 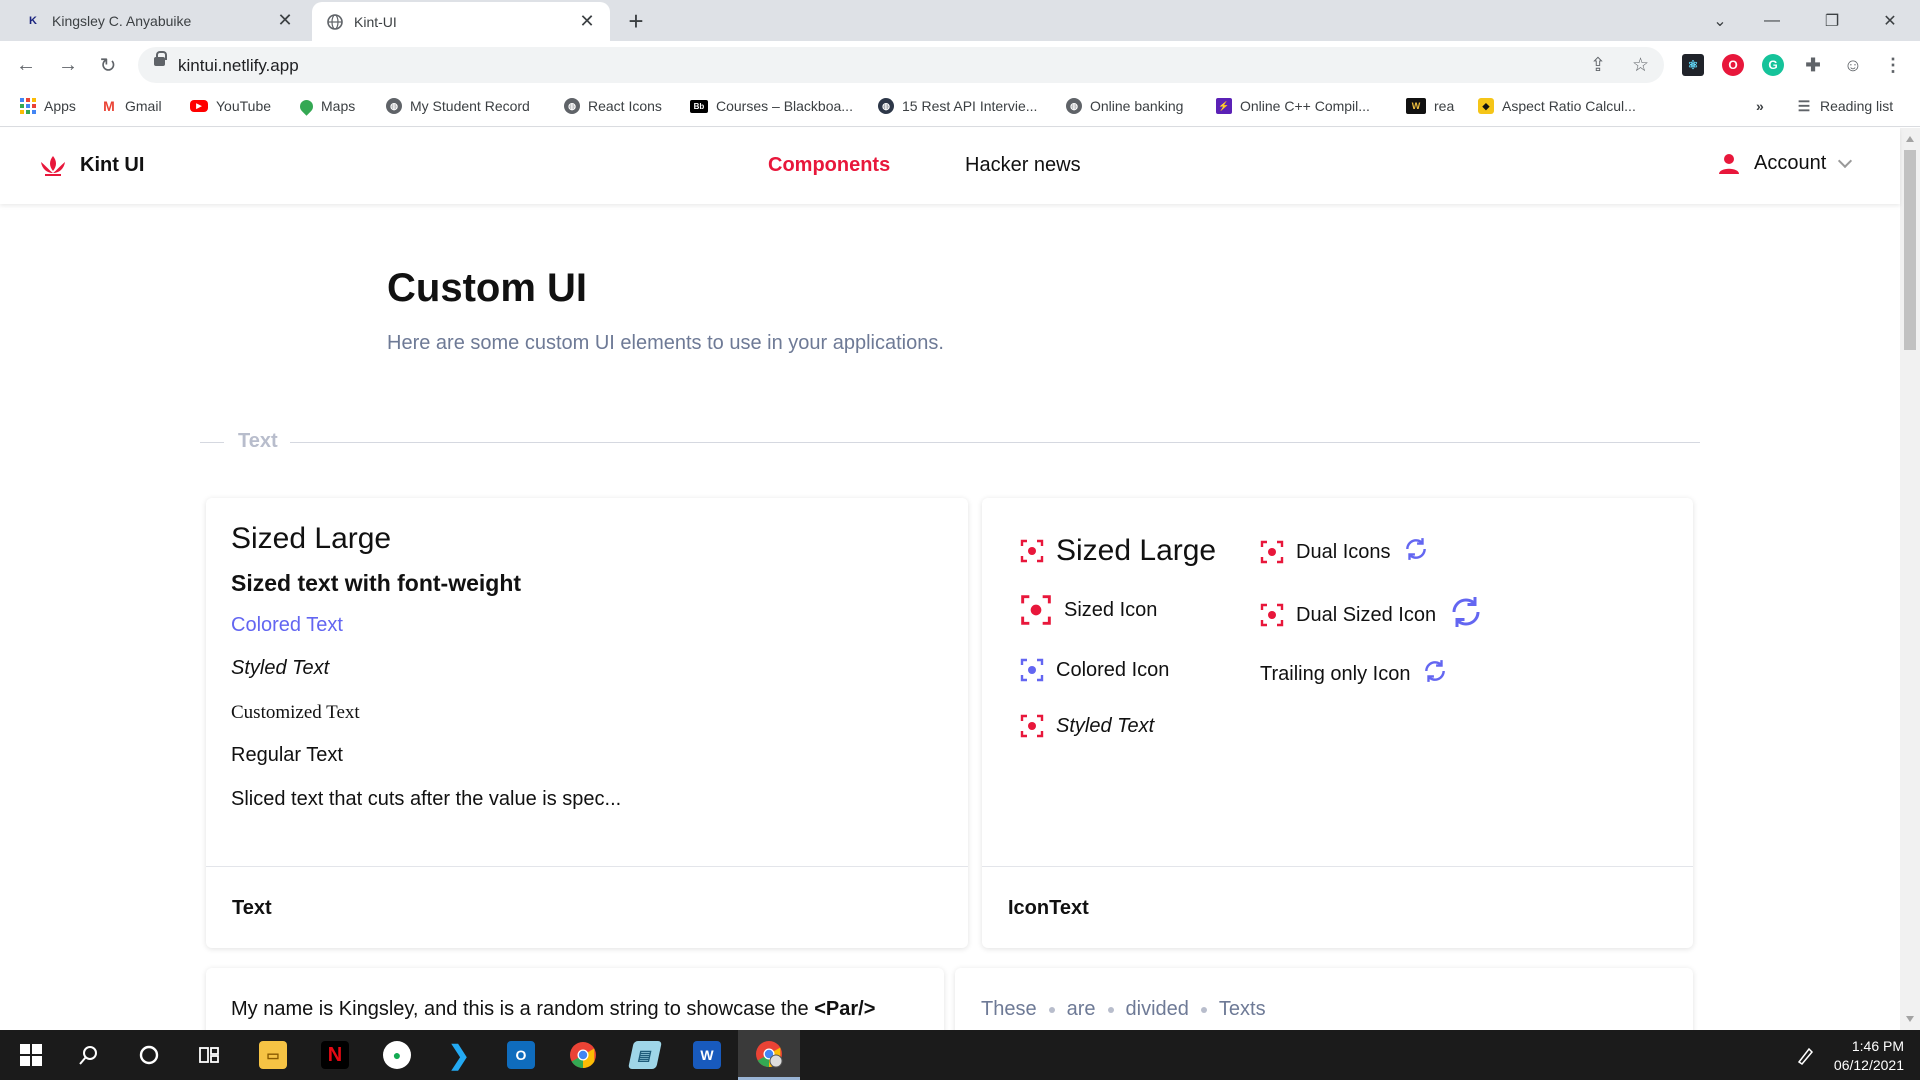 What do you see at coordinates (1081, 1009) in the screenshot?
I see `divided-word: are` at bounding box center [1081, 1009].